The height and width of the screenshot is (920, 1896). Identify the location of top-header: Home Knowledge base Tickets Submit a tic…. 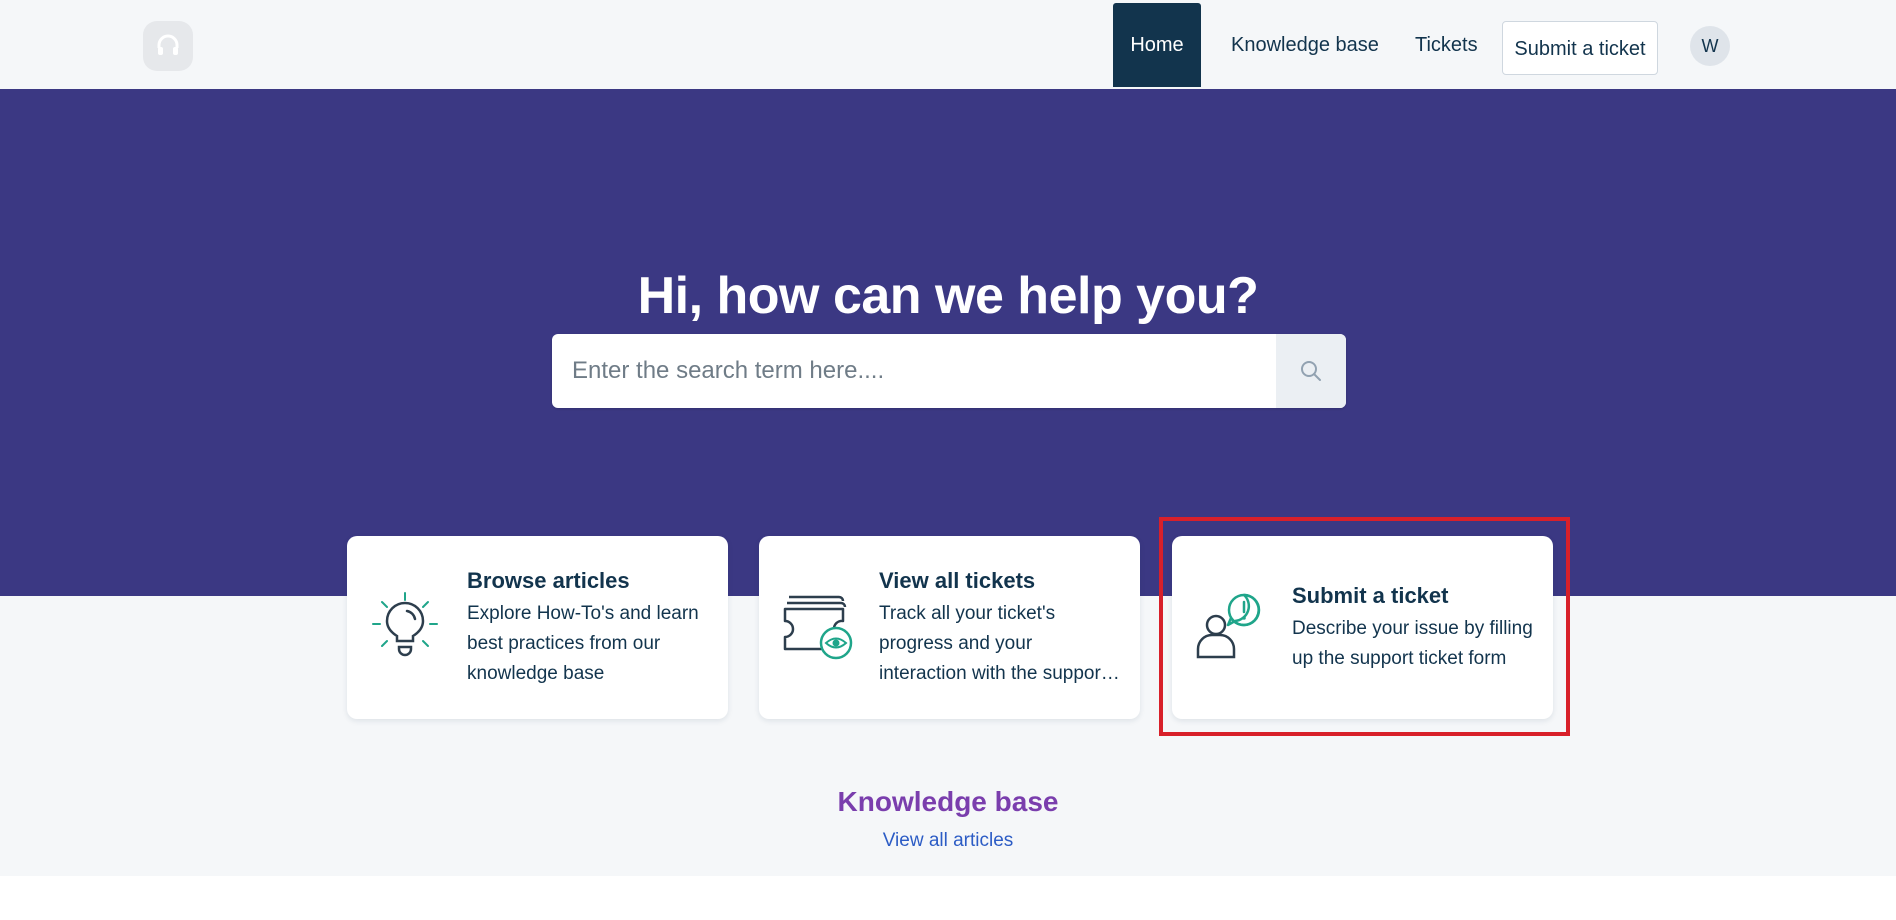
(948, 44).